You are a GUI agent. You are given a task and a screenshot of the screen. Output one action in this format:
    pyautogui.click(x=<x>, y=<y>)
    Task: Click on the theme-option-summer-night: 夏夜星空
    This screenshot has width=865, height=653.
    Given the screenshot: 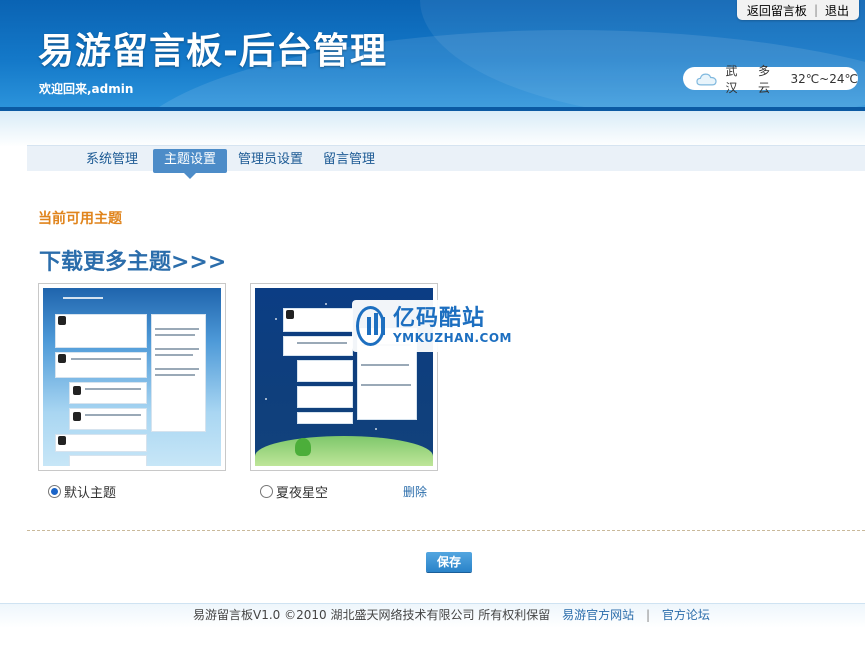 What is the action you would take?
    pyautogui.click(x=294, y=491)
    